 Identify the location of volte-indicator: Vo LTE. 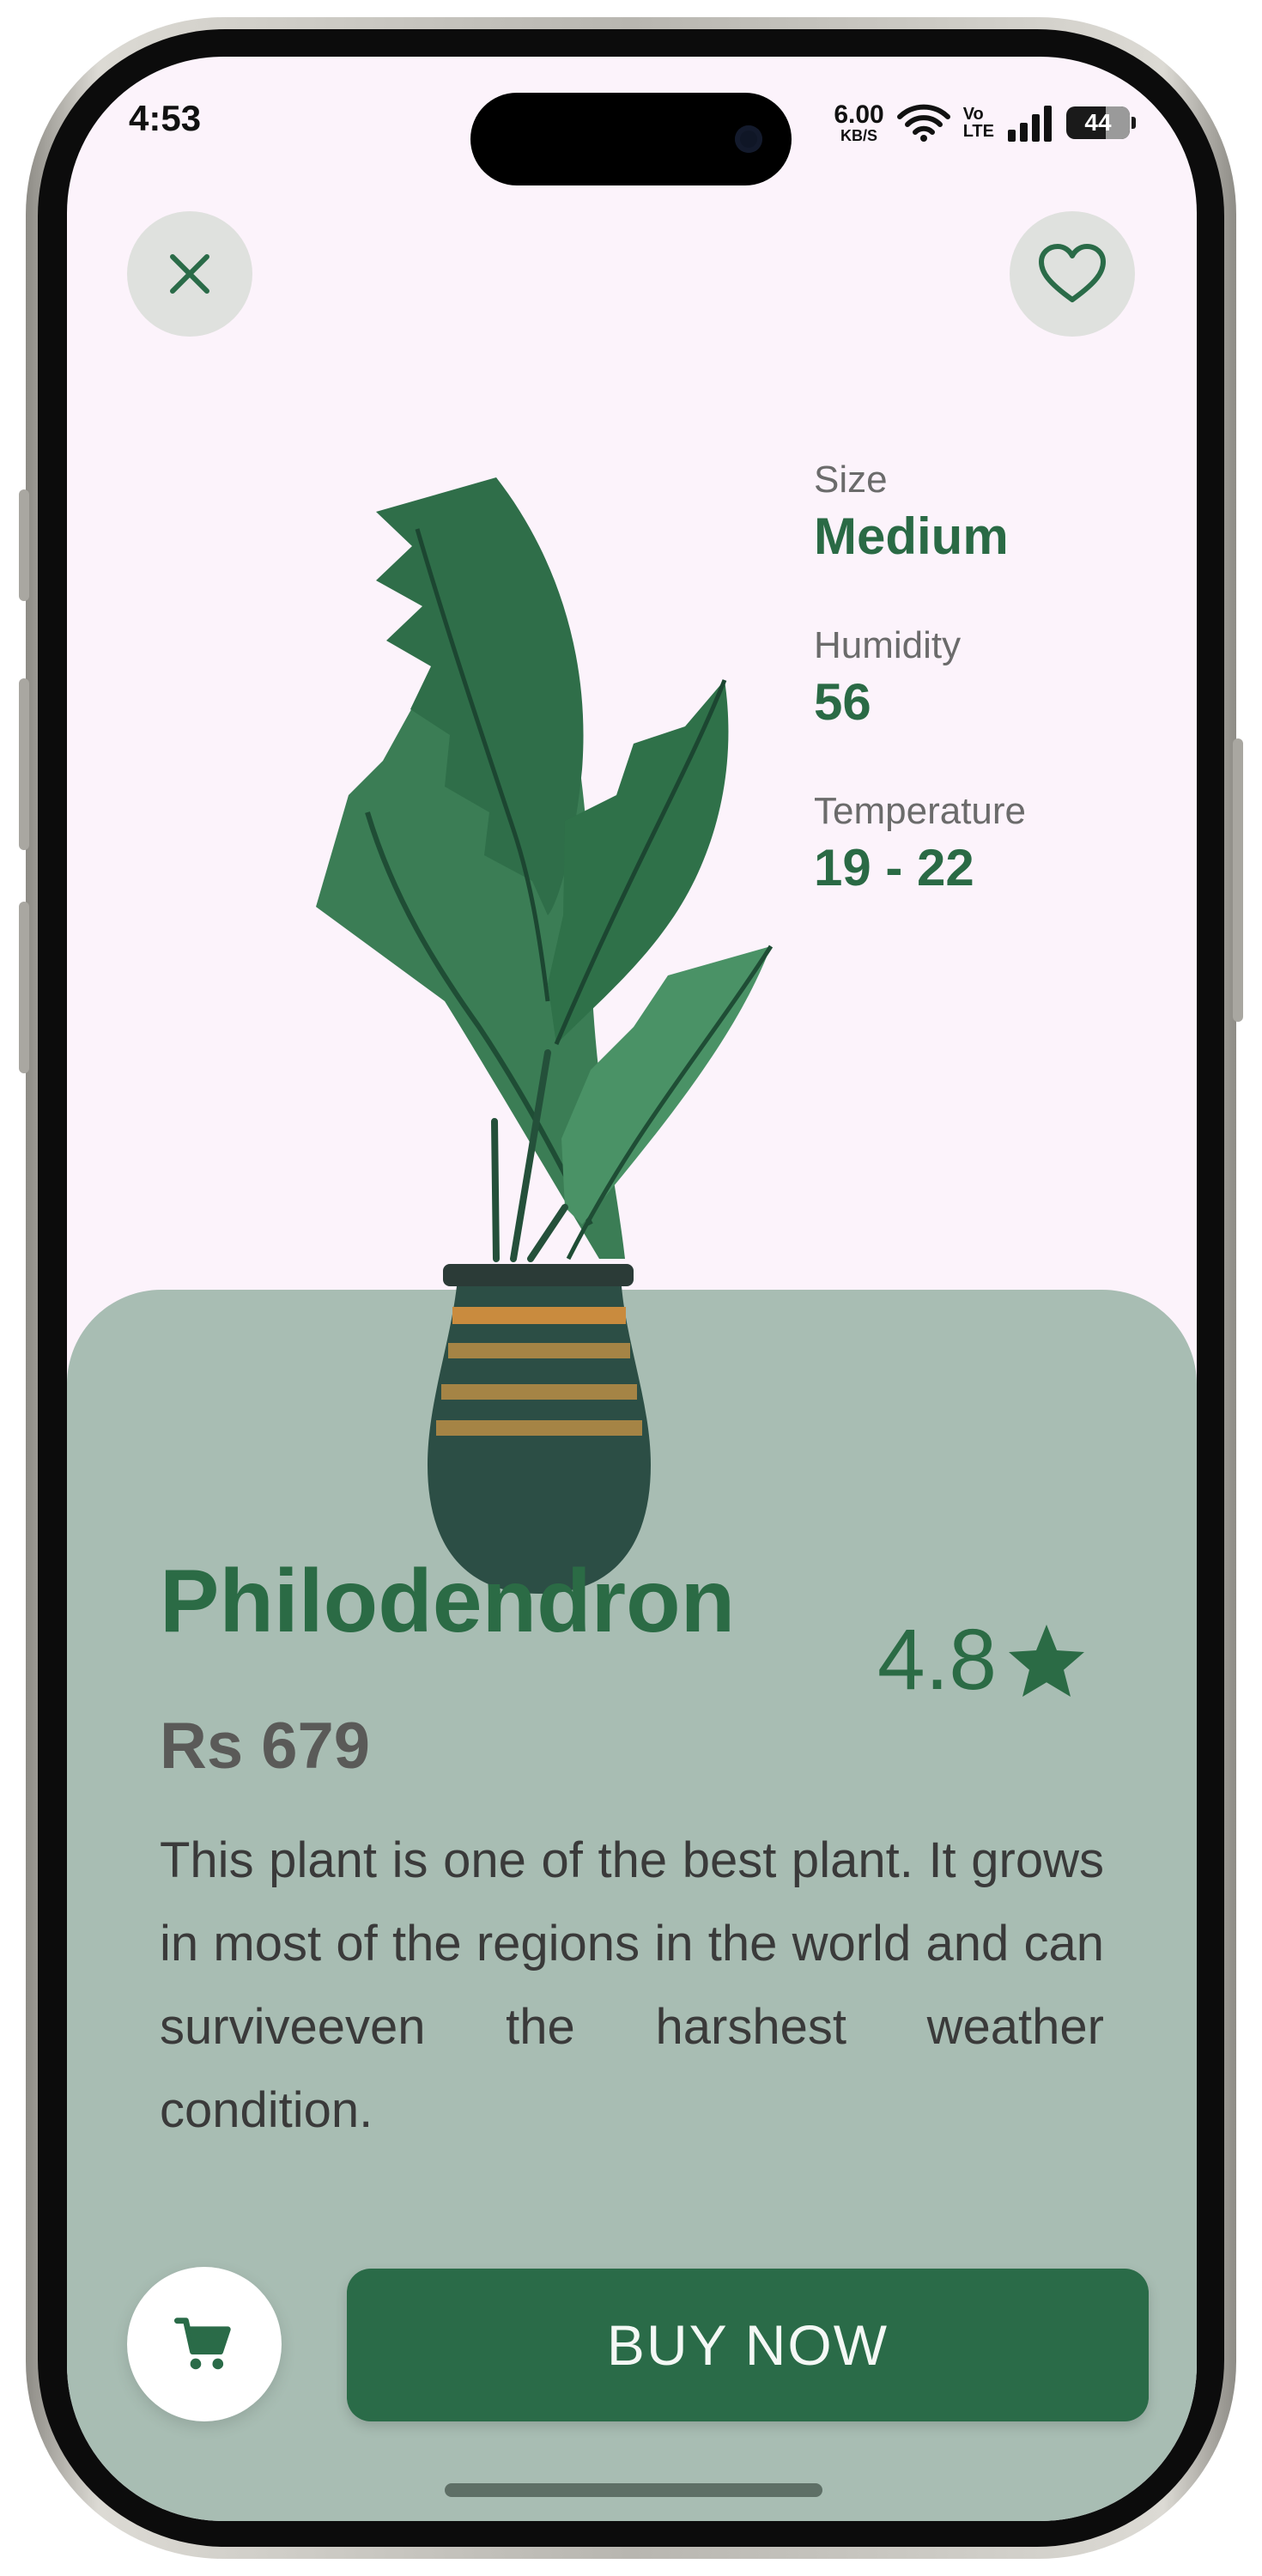
(979, 123).